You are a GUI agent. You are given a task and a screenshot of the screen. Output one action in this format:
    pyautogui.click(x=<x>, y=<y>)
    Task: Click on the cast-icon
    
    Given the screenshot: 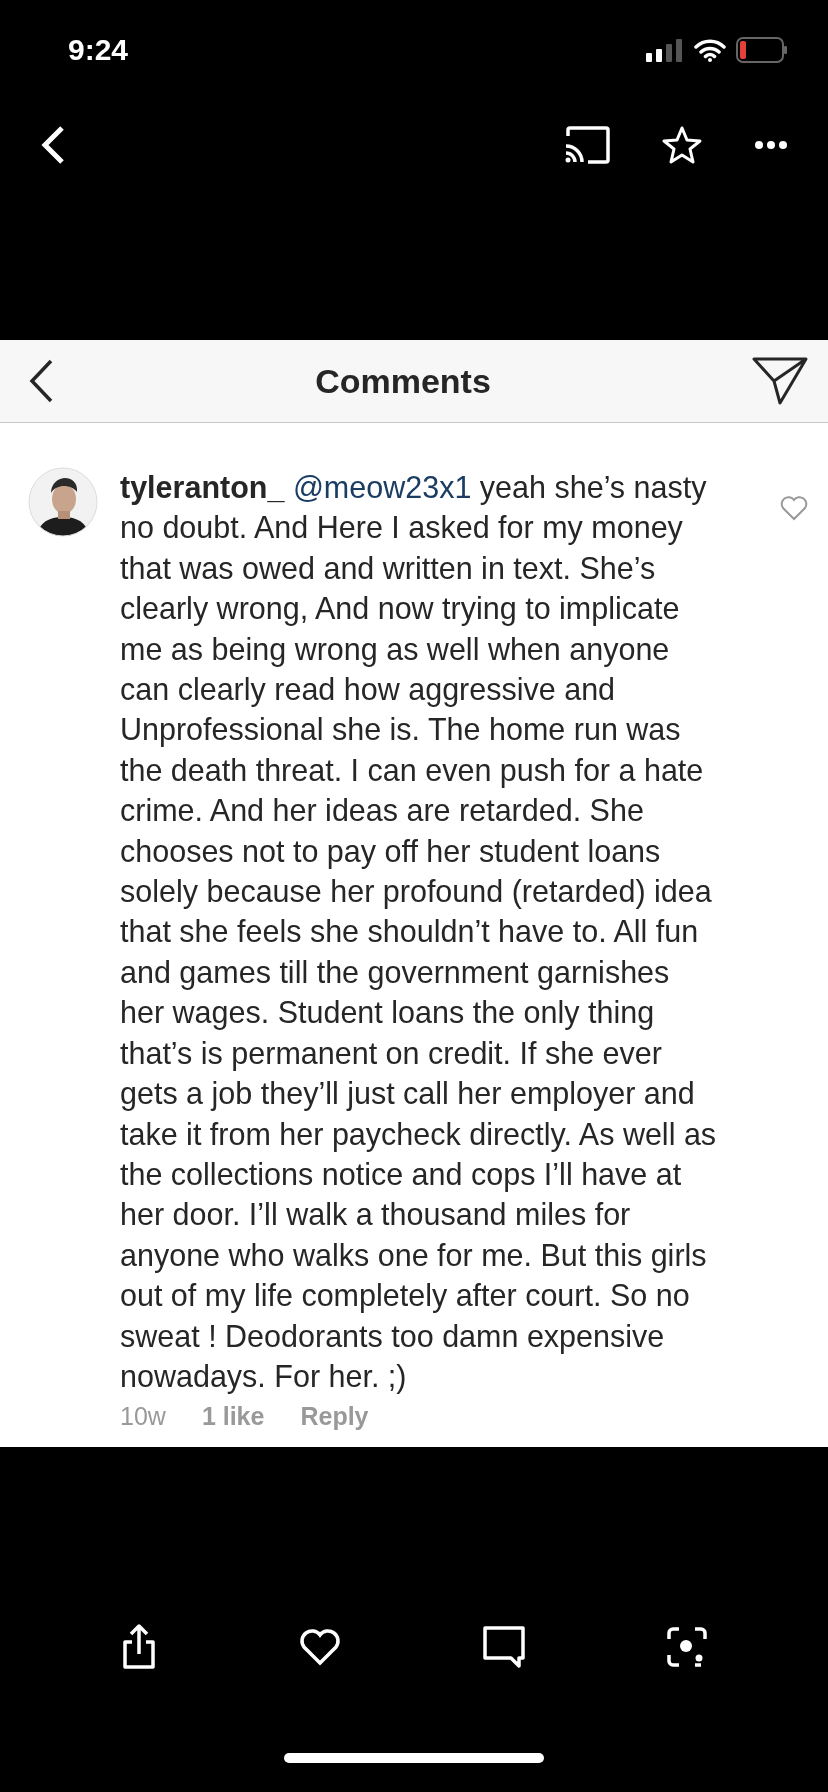 What is the action you would take?
    pyautogui.click(x=587, y=145)
    